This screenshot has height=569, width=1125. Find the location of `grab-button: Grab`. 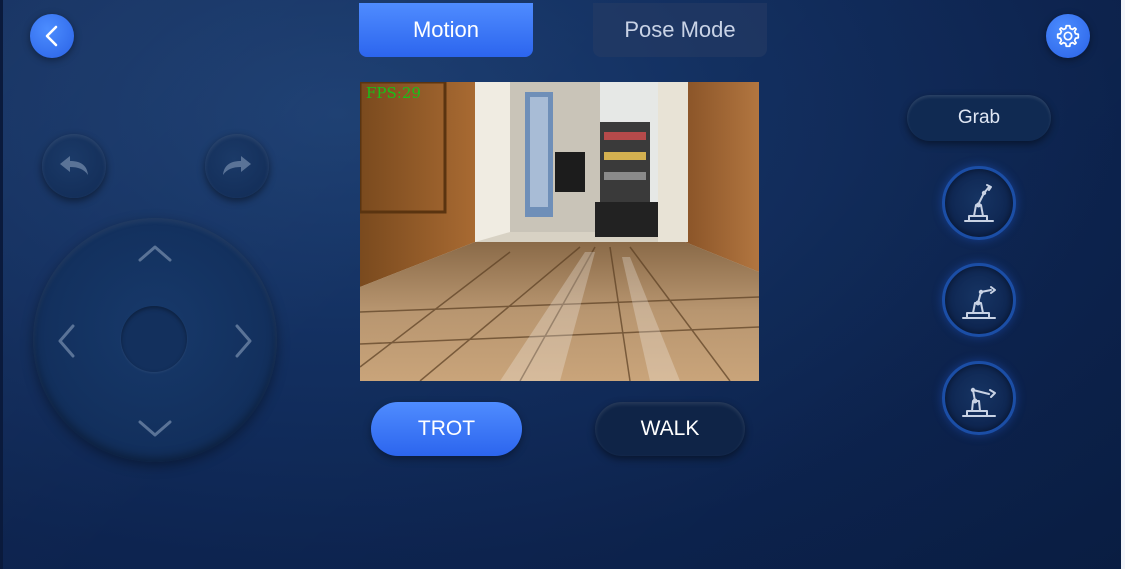

grab-button: Grab is located at coordinates (979, 118).